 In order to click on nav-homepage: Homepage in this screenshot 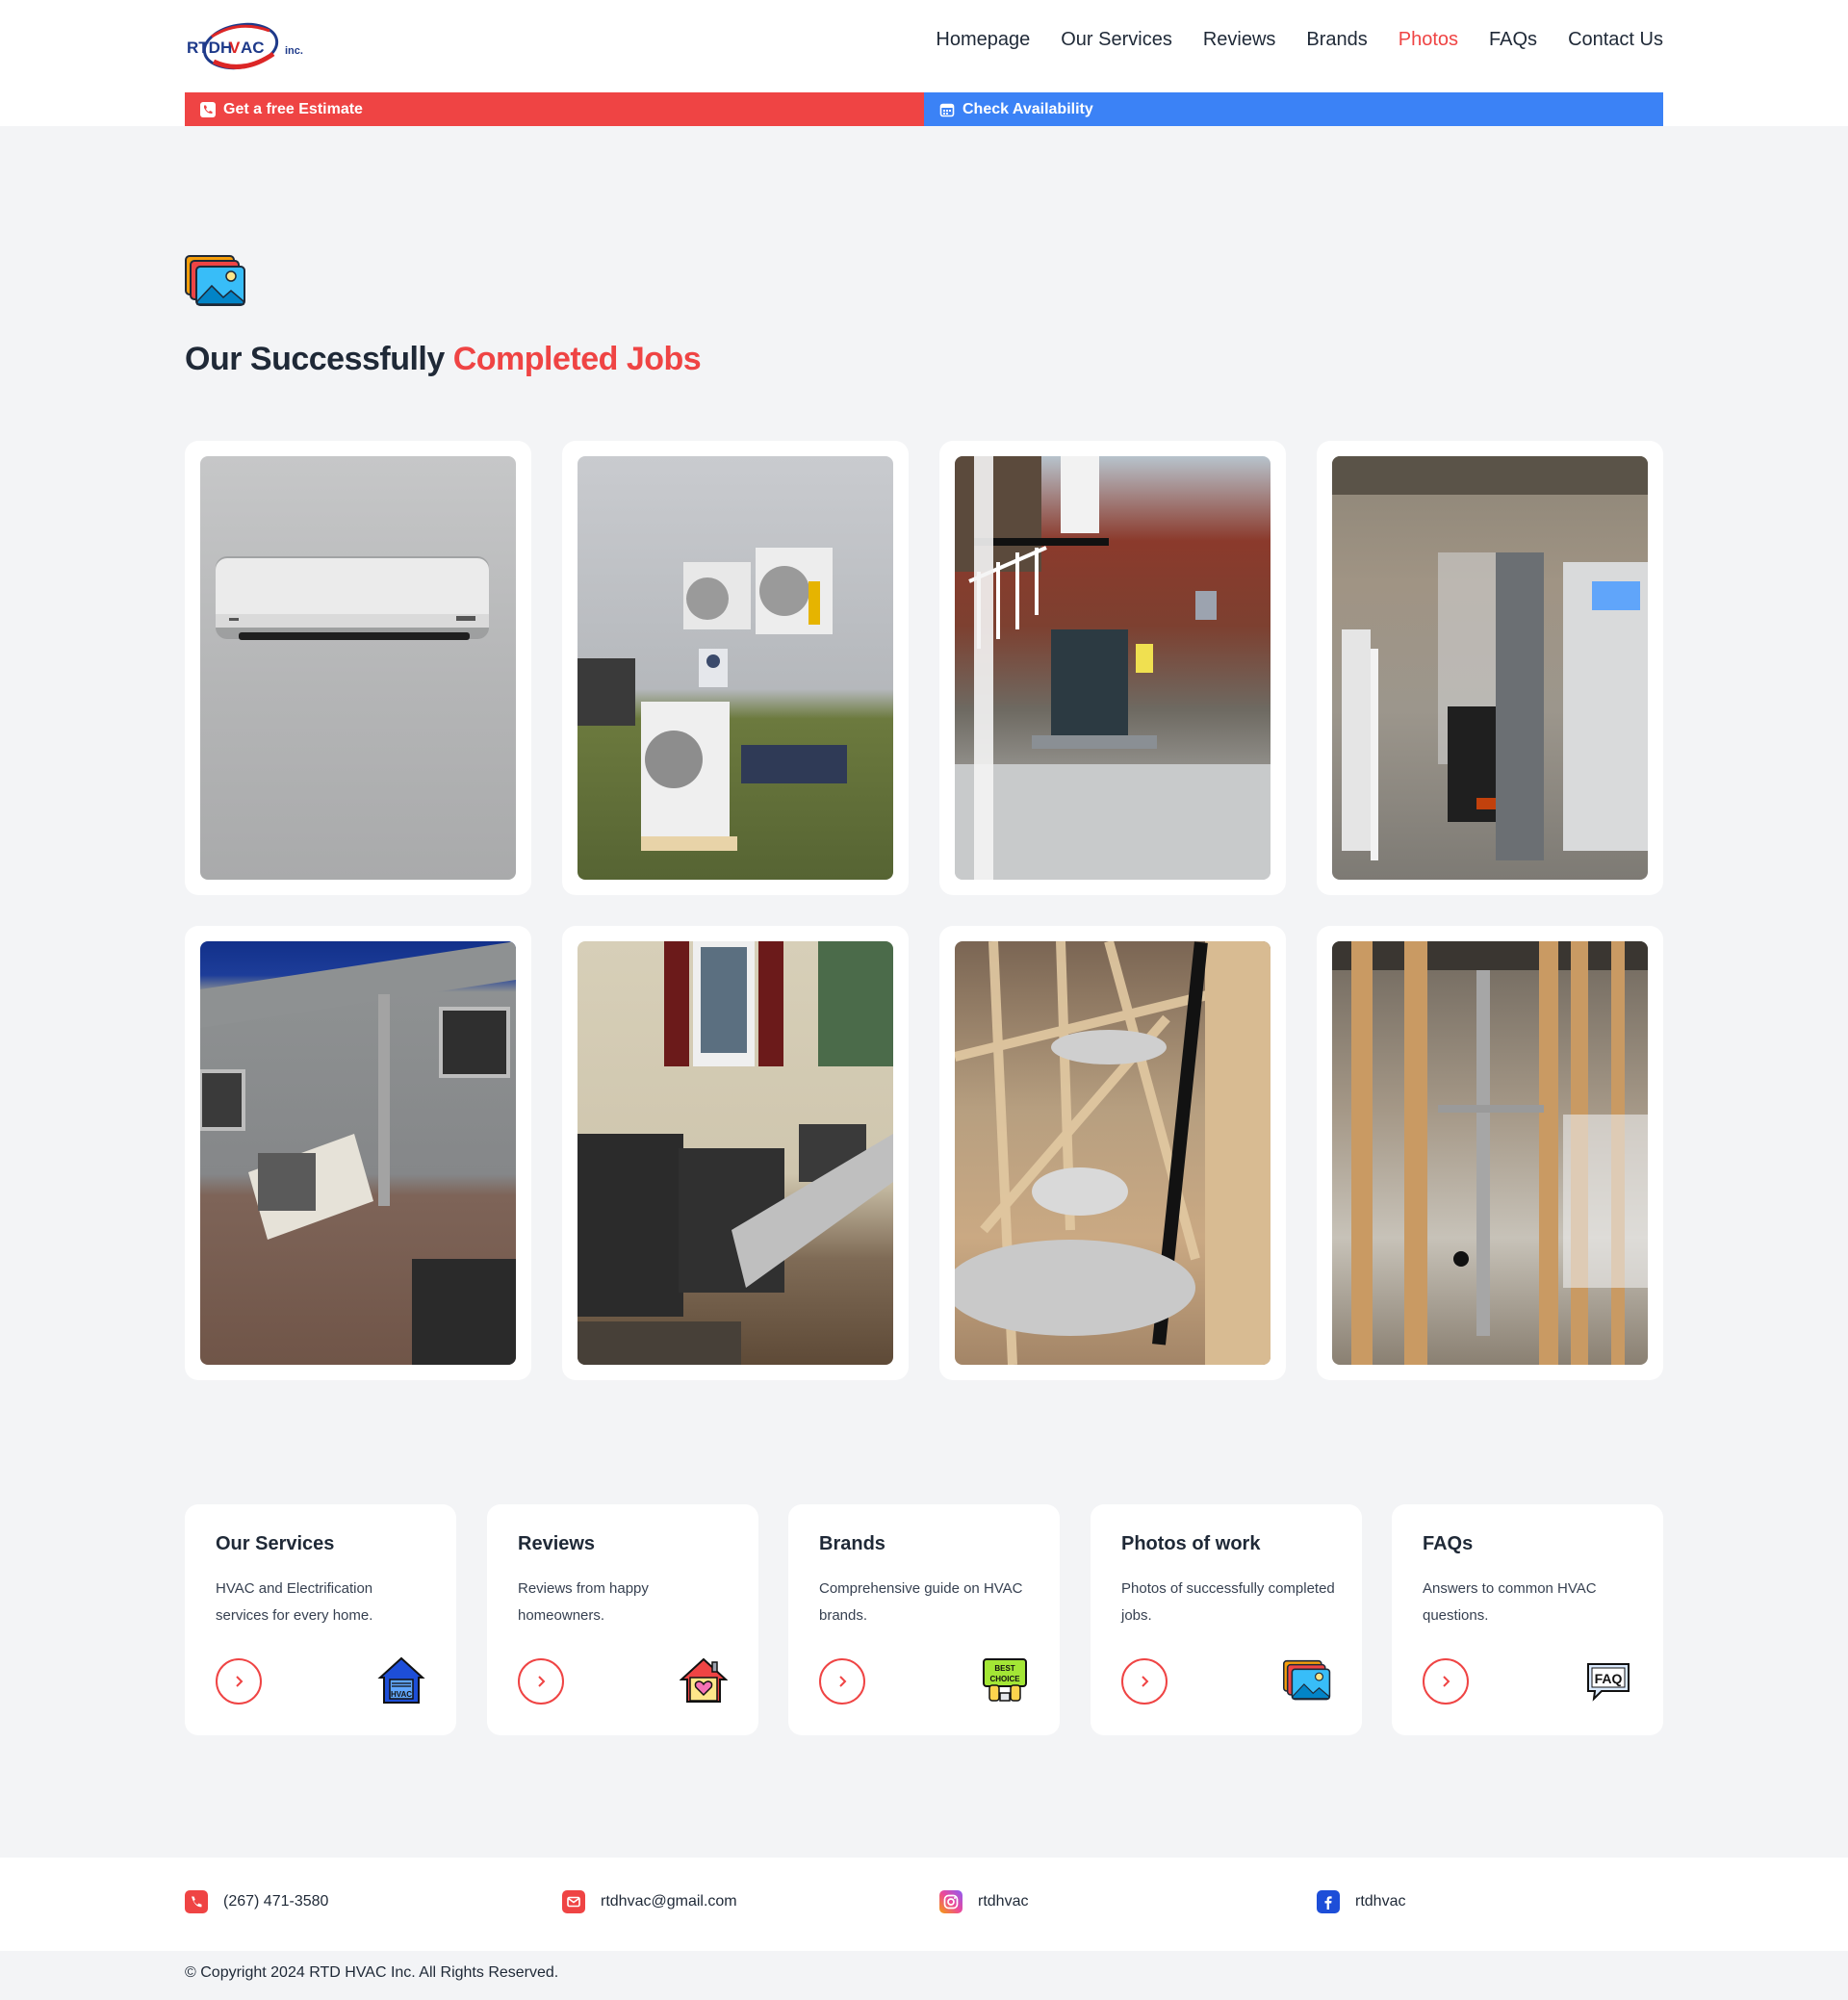, I will do `click(983, 40)`.